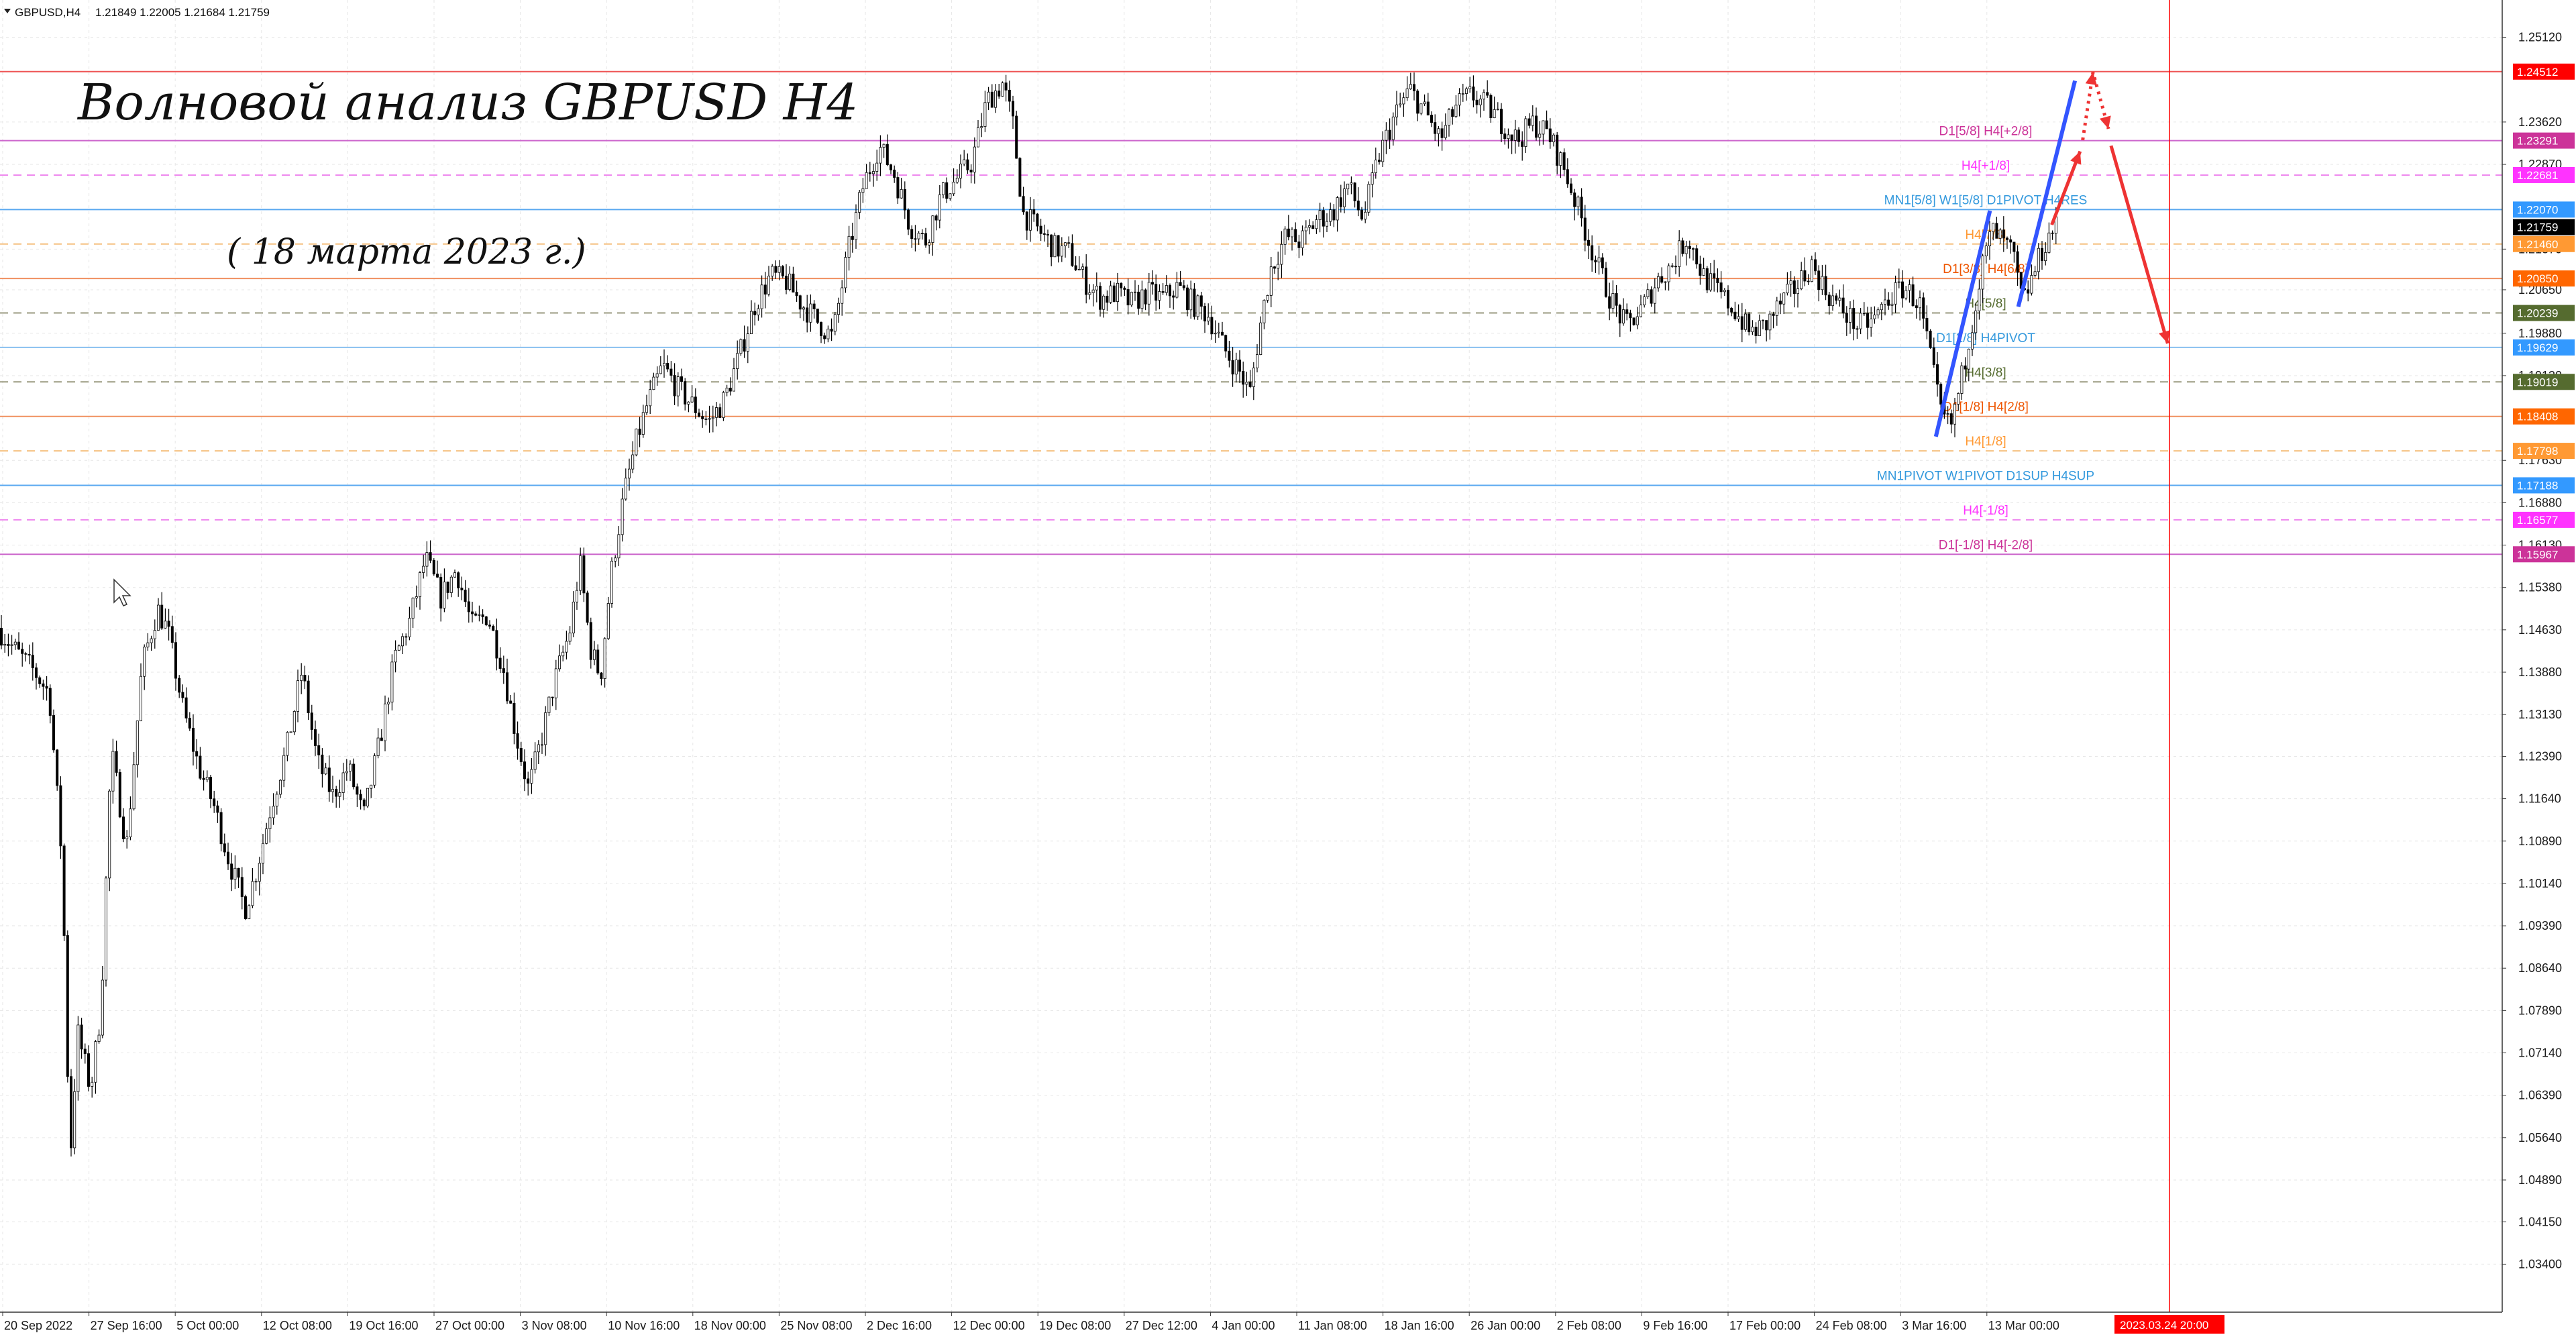  Describe the element at coordinates (2540, 672) in the screenshot. I see `price-tick-label: 1.13880` at that location.